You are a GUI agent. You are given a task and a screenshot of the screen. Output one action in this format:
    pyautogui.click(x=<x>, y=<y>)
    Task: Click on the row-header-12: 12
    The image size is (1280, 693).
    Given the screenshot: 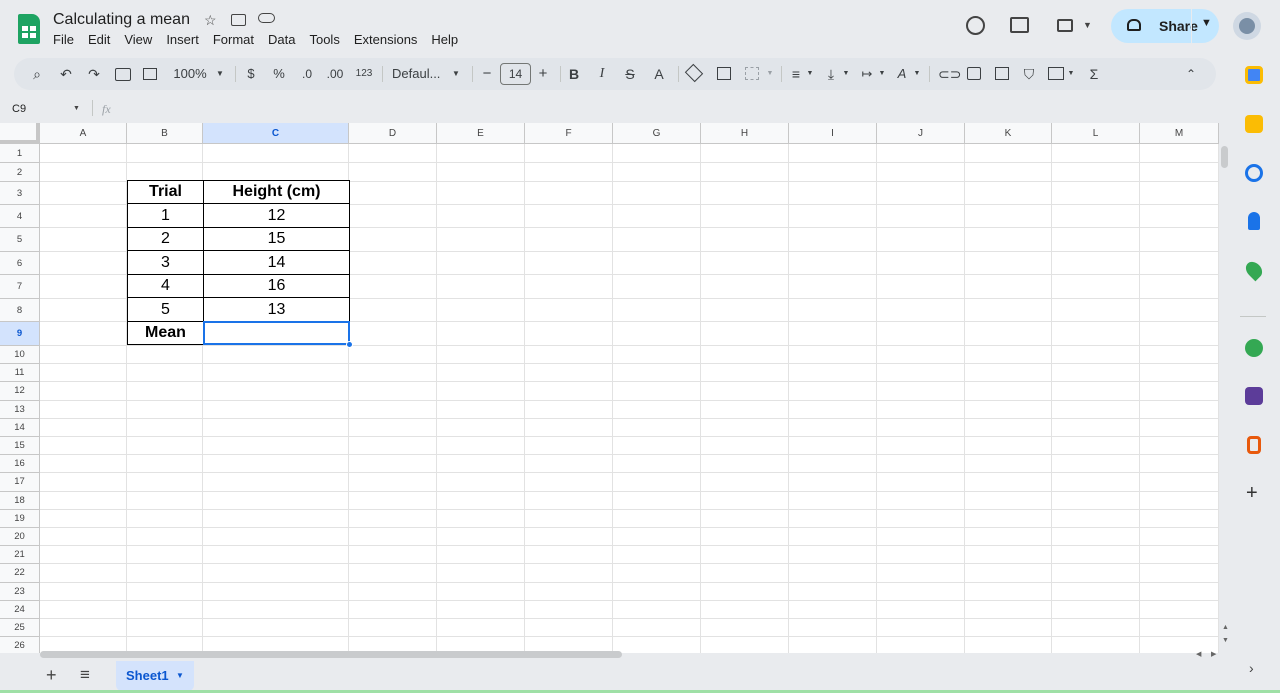 What is the action you would take?
    pyautogui.click(x=20, y=391)
    